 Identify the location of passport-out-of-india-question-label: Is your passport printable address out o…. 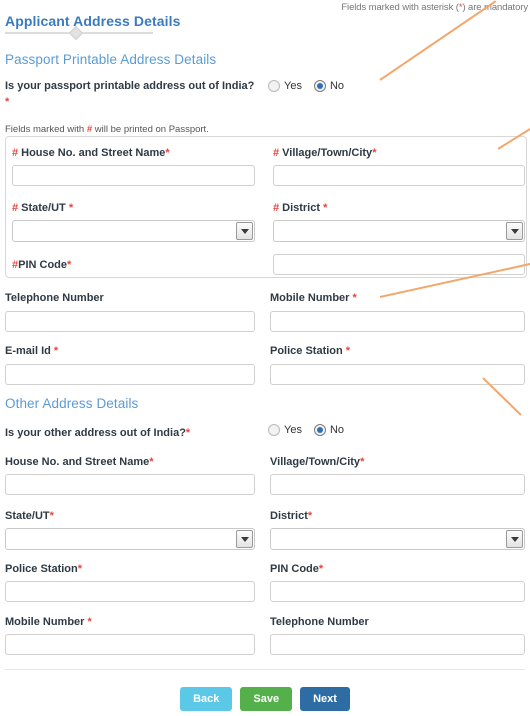
(130, 94).